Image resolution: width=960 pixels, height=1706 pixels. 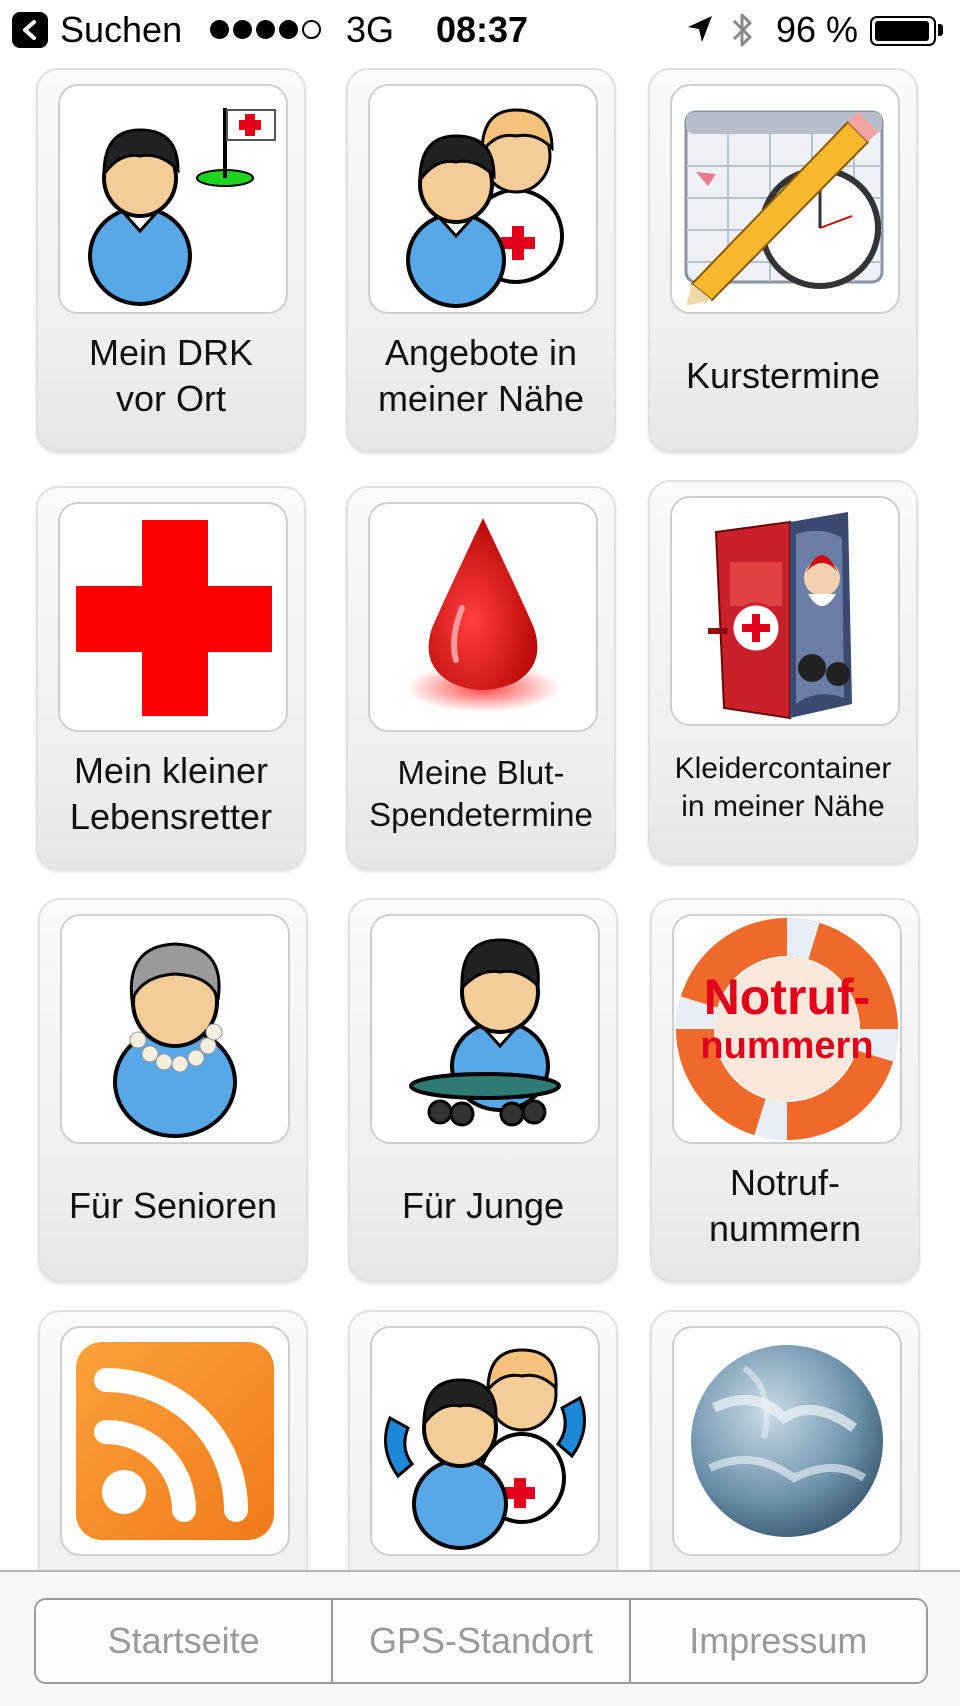 What do you see at coordinates (173, 199) in the screenshot?
I see `person-with-flag-icon` at bounding box center [173, 199].